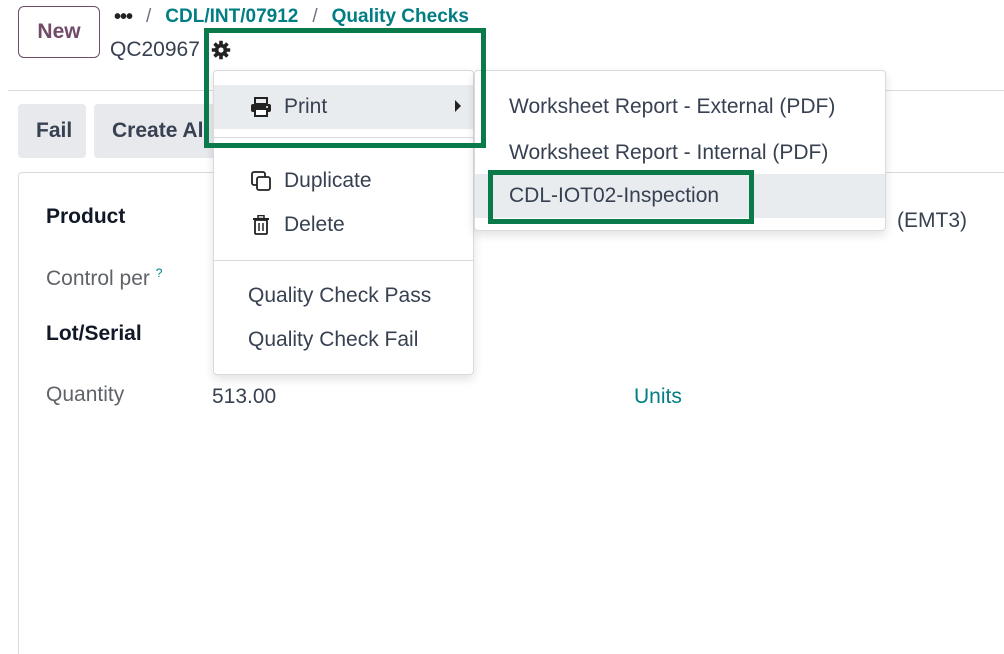 The width and height of the screenshot is (1004, 654). What do you see at coordinates (343, 296) in the screenshot?
I see `menu-item-quality-check-pass: Quality Check Pass` at bounding box center [343, 296].